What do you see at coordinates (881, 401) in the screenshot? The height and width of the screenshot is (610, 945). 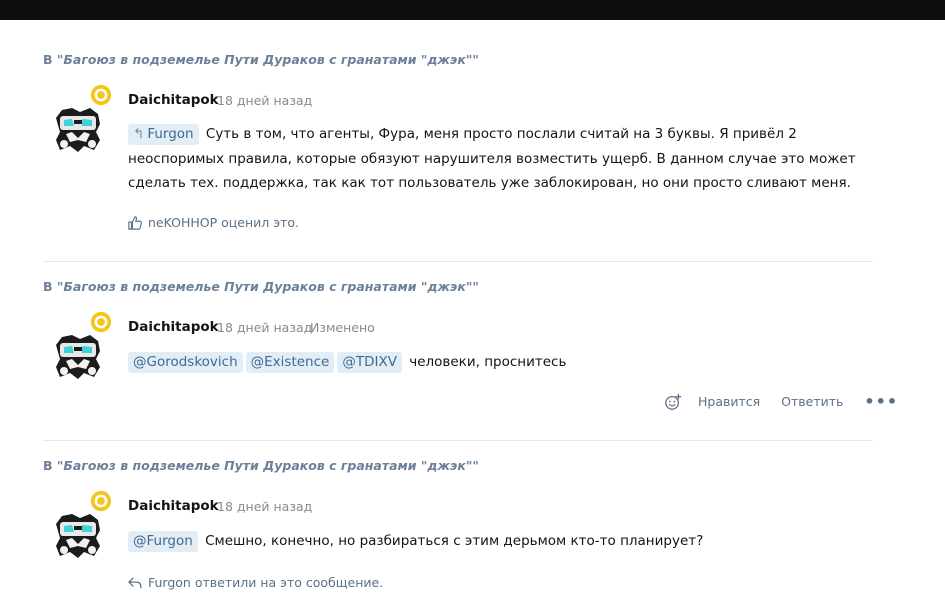 I see `more-options-button: •••` at bounding box center [881, 401].